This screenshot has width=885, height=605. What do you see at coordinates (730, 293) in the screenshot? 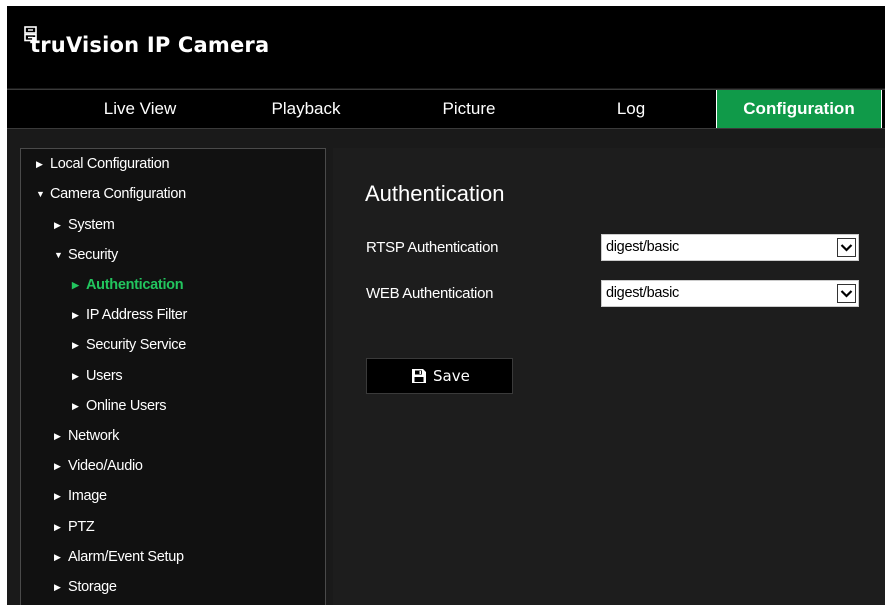
I see `web-authentication-select: digest/basic` at bounding box center [730, 293].